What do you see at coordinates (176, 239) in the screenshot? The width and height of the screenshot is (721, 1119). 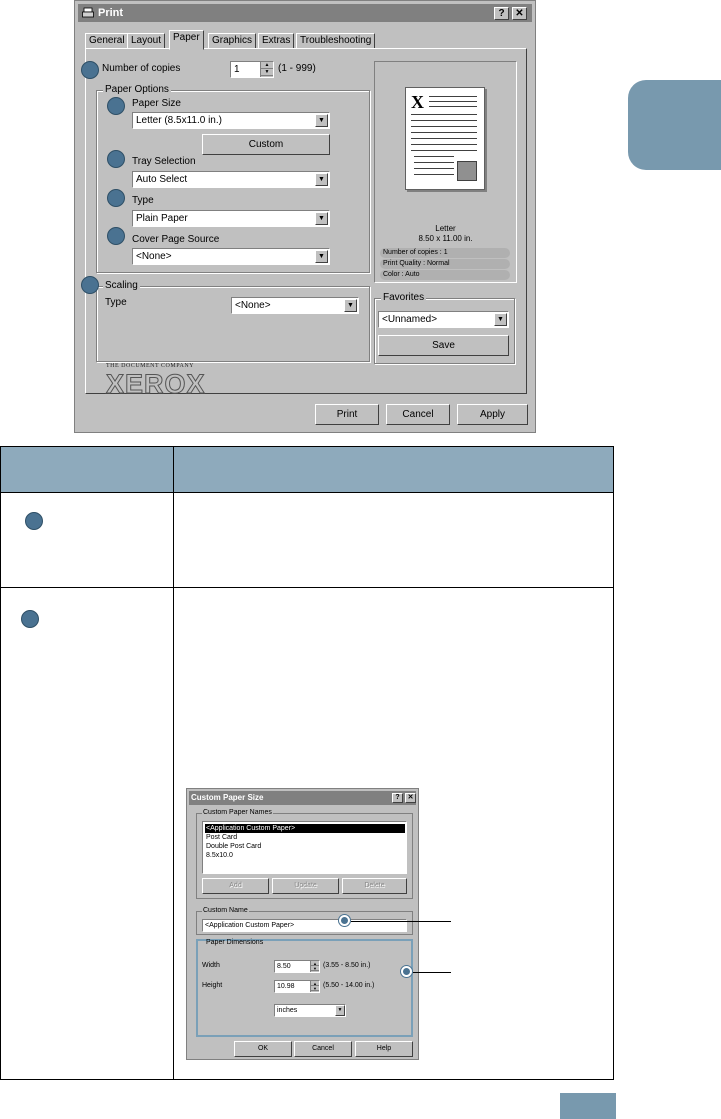 I see `cover-label: Cover Page Source` at bounding box center [176, 239].